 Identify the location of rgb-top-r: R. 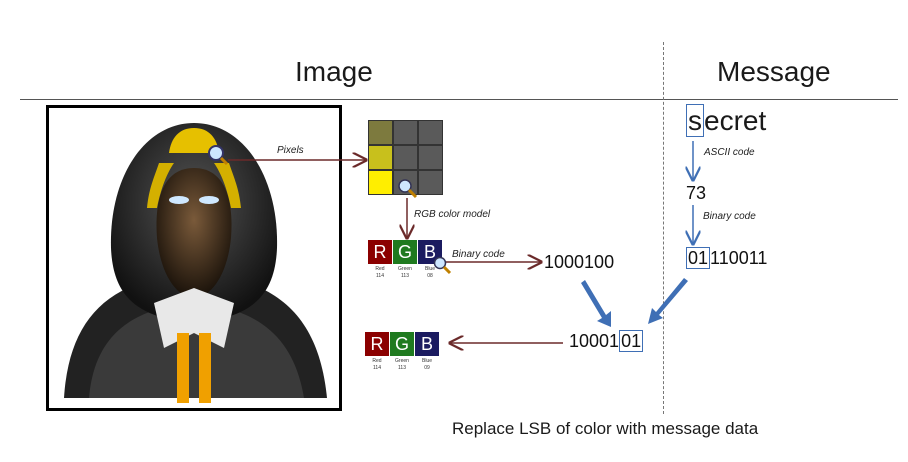
(380, 252).